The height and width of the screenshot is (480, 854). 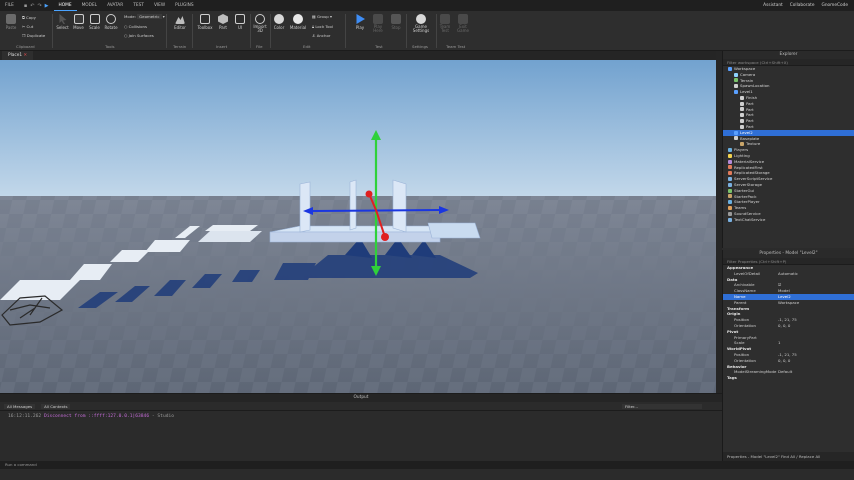 I want to click on assistant-button: Assistant, so click(x=773, y=5).